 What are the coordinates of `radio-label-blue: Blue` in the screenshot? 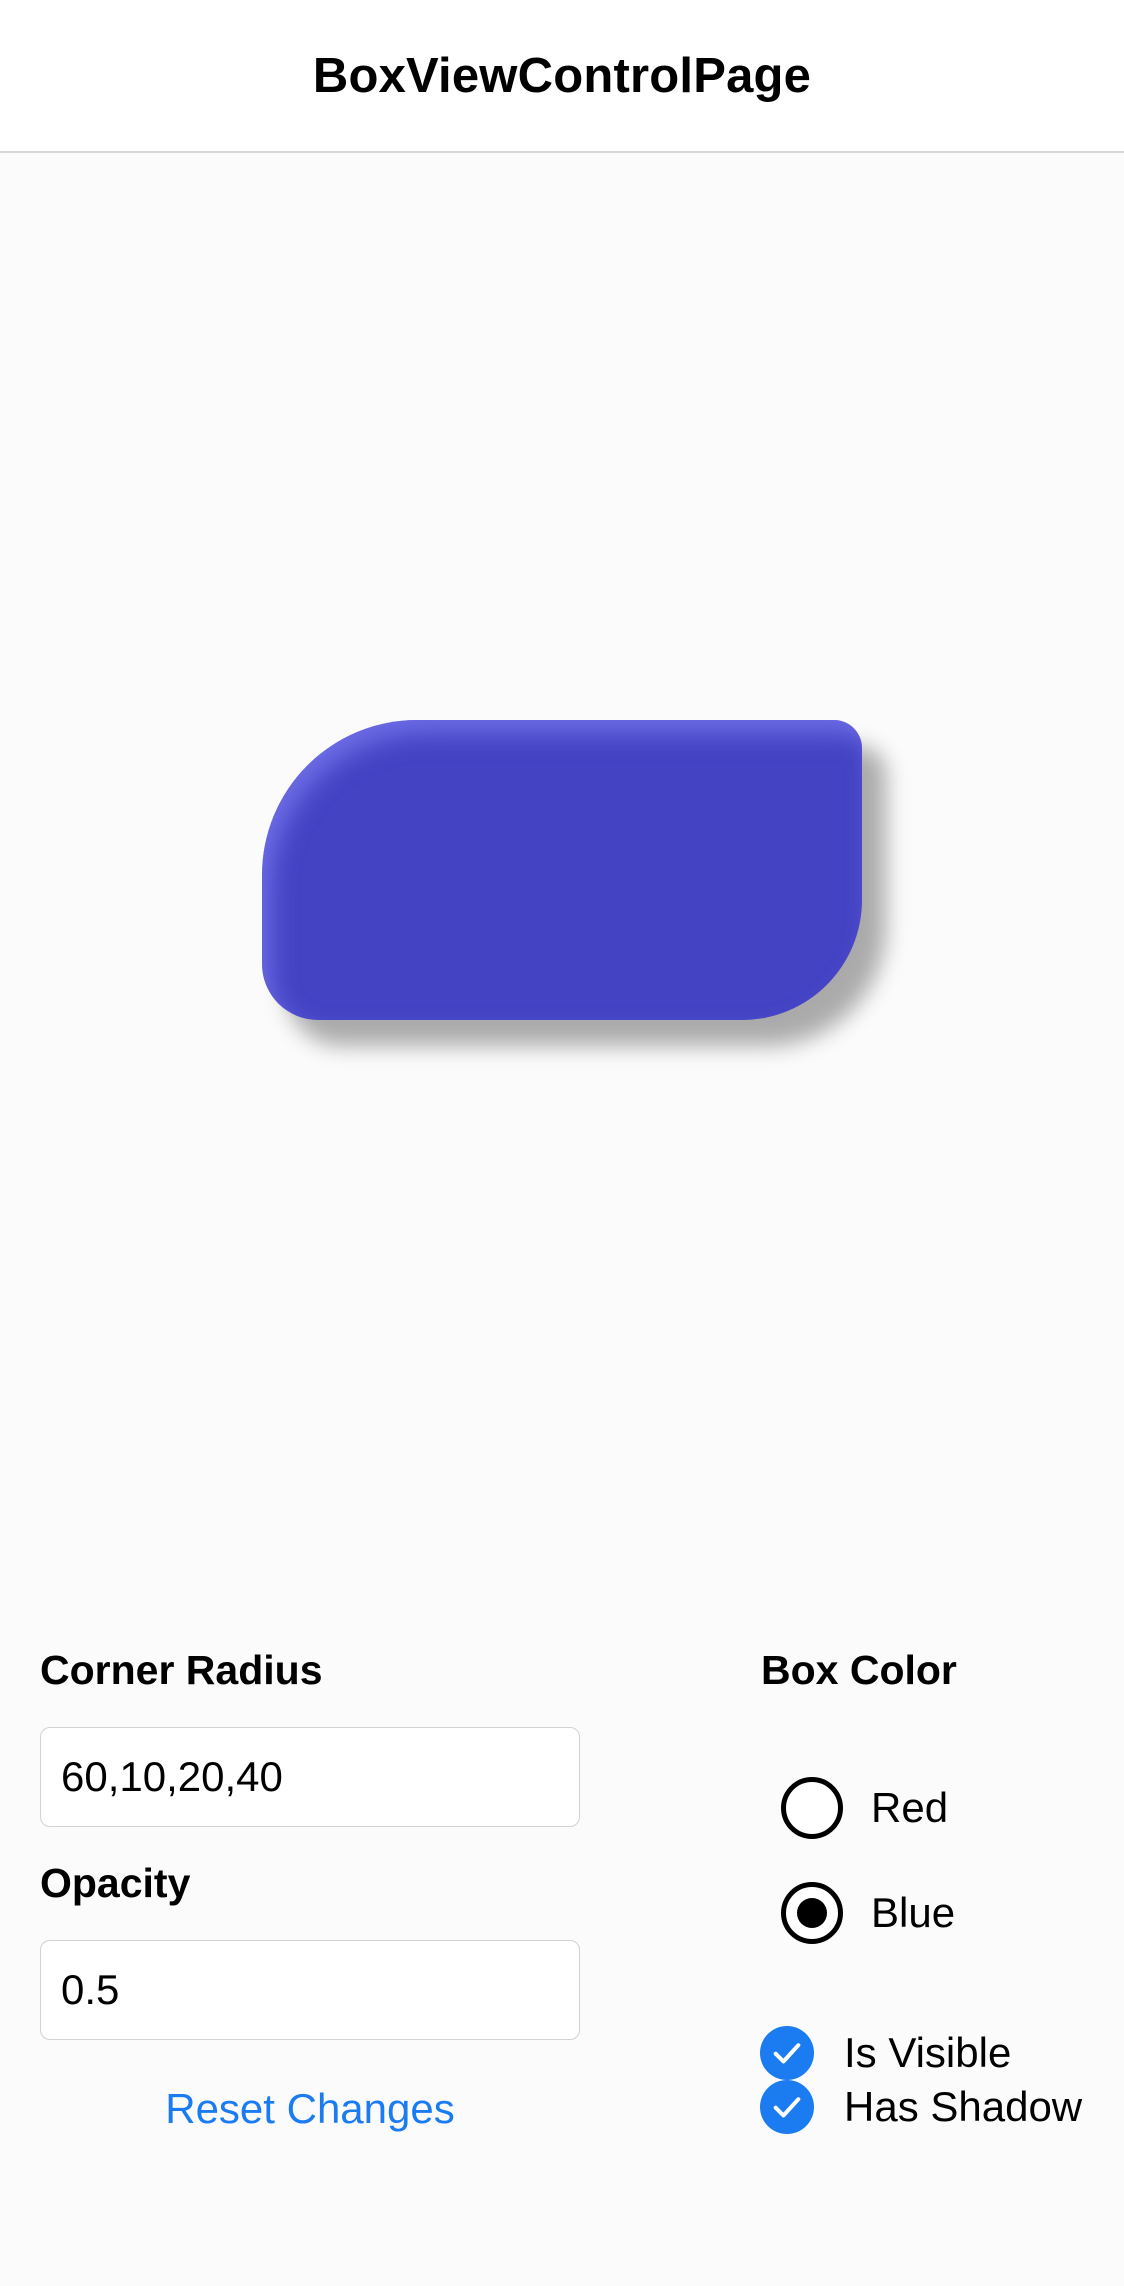 It's located at (913, 1912).